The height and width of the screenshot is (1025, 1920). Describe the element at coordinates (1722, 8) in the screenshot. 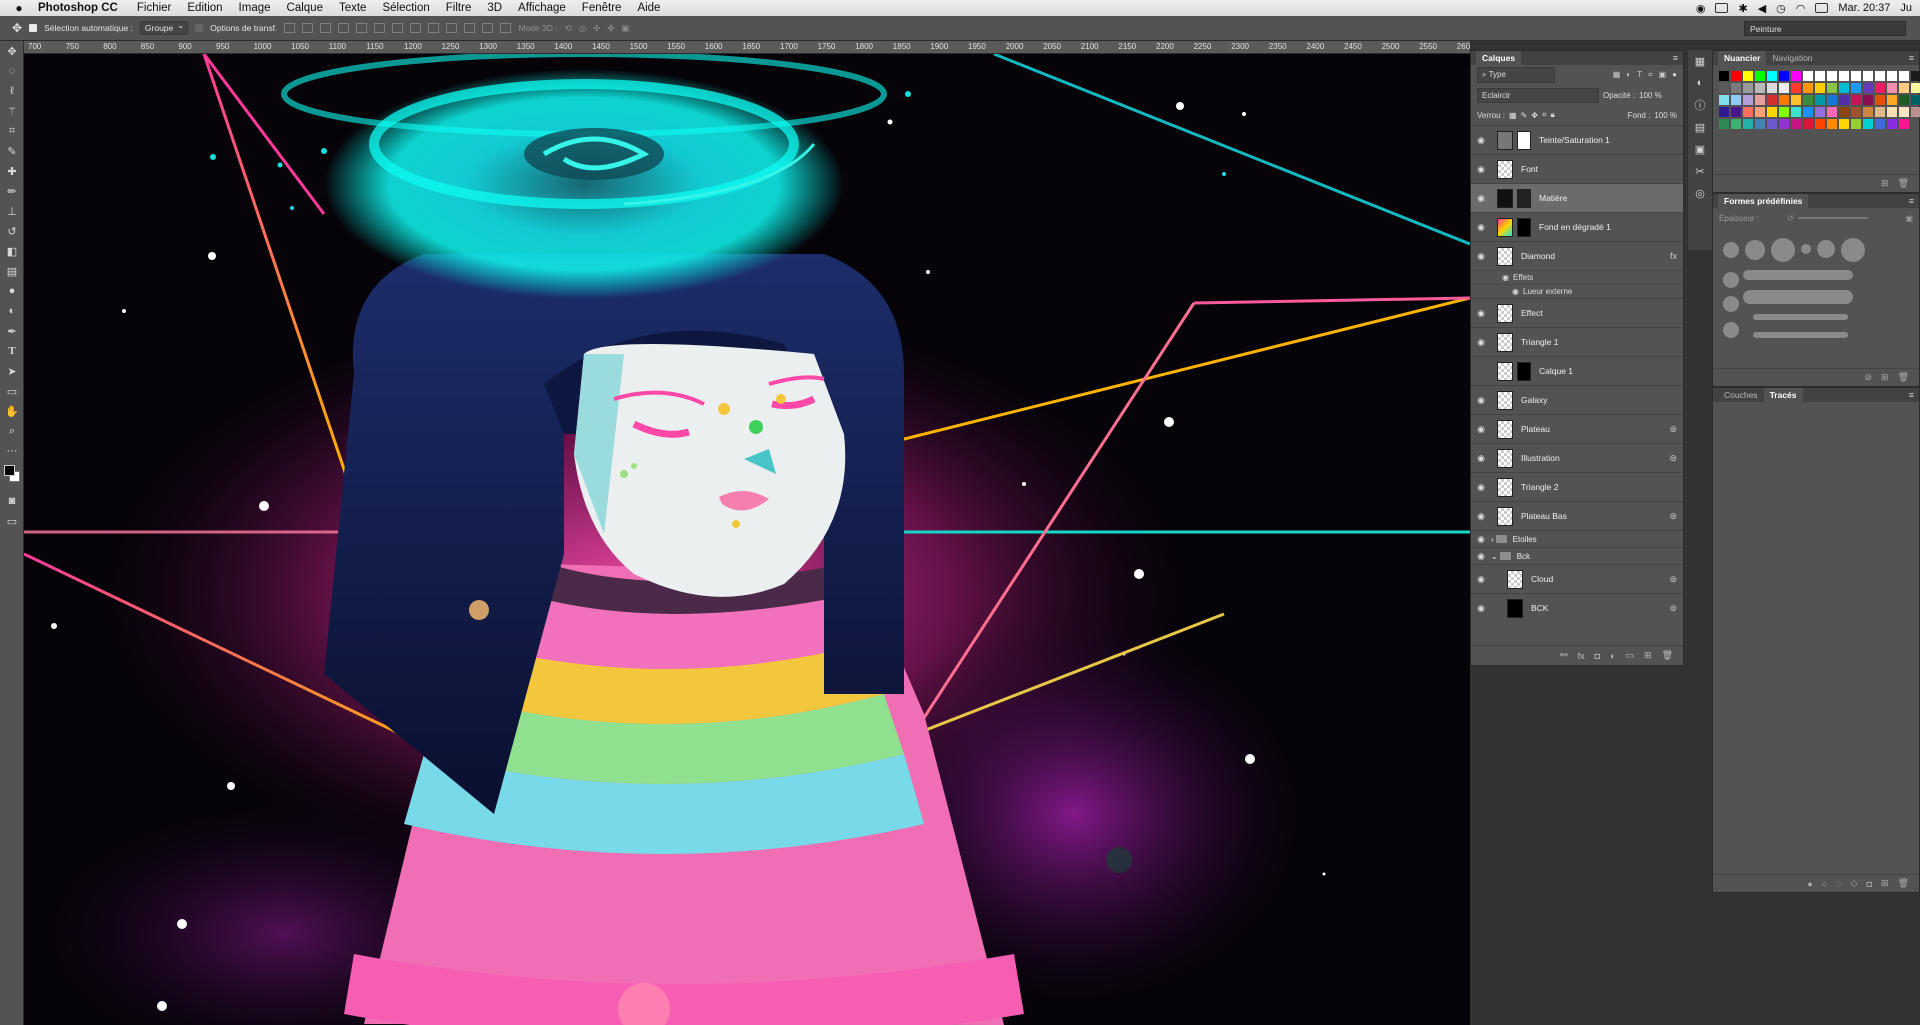

I see `airplay-icon` at that location.